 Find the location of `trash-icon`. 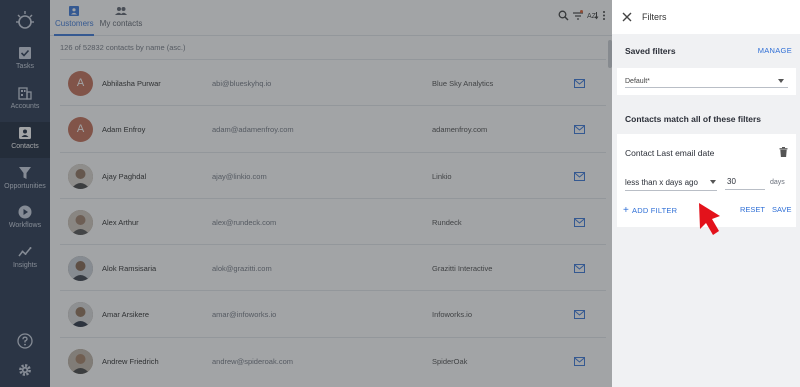

trash-icon is located at coordinates (783, 152).